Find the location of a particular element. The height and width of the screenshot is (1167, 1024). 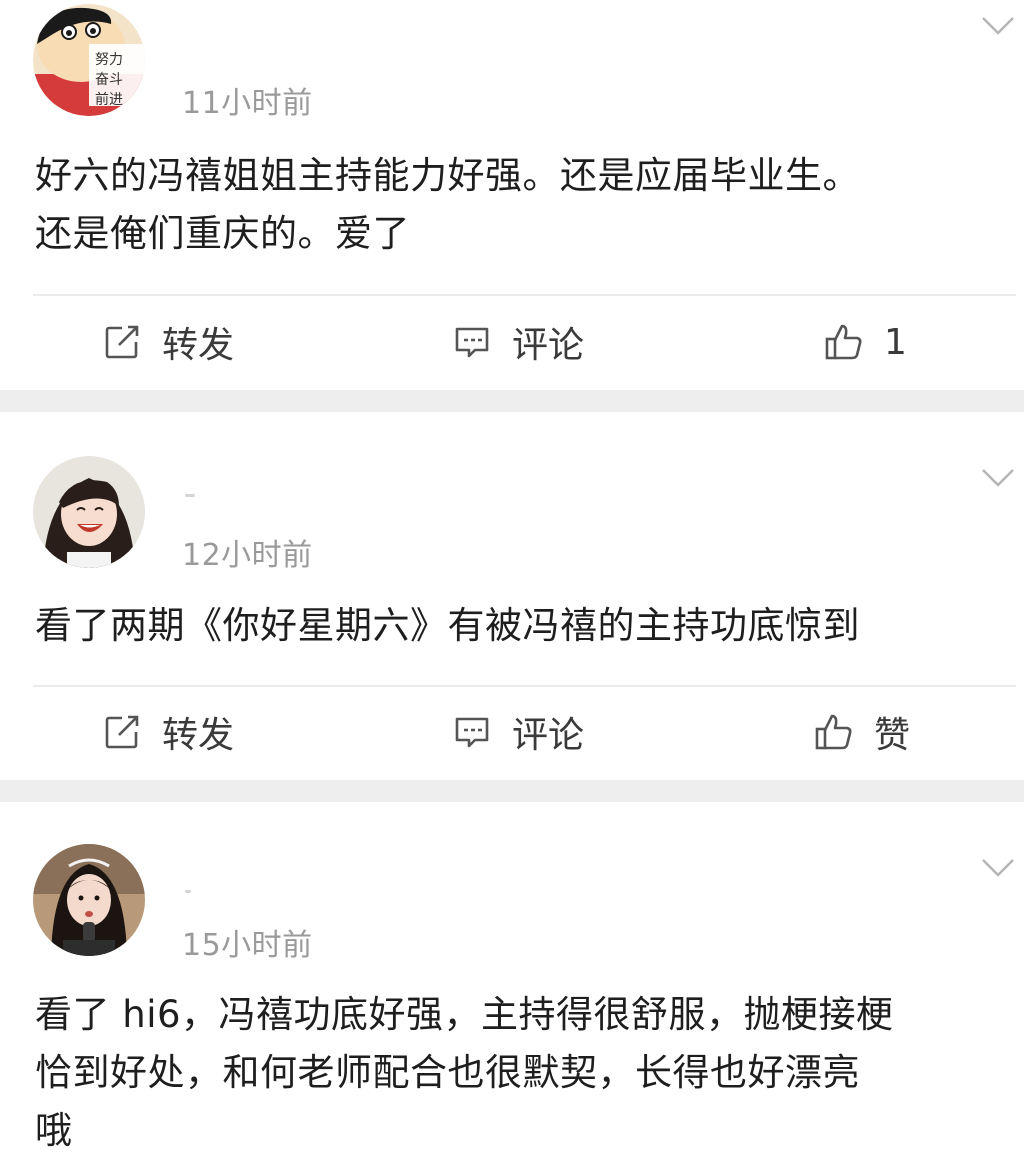

content-line: 恰到好处，和何老师配合也很默契，长得也好漂亮 is located at coordinates (447, 1072).